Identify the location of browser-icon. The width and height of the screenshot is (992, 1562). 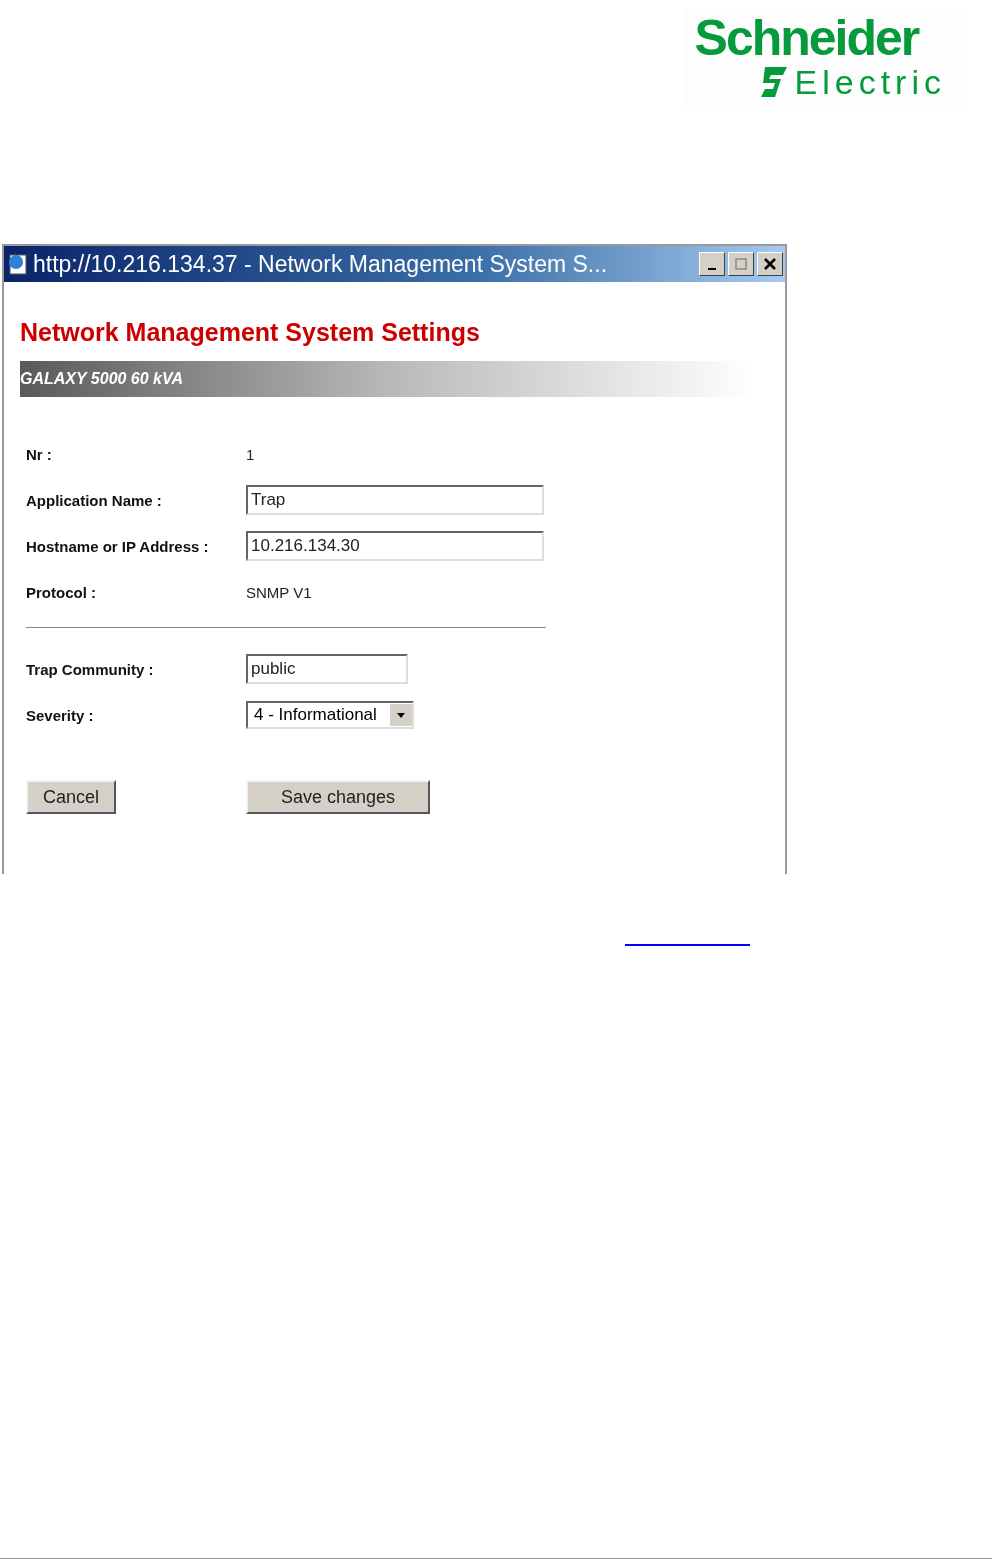
(18, 264).